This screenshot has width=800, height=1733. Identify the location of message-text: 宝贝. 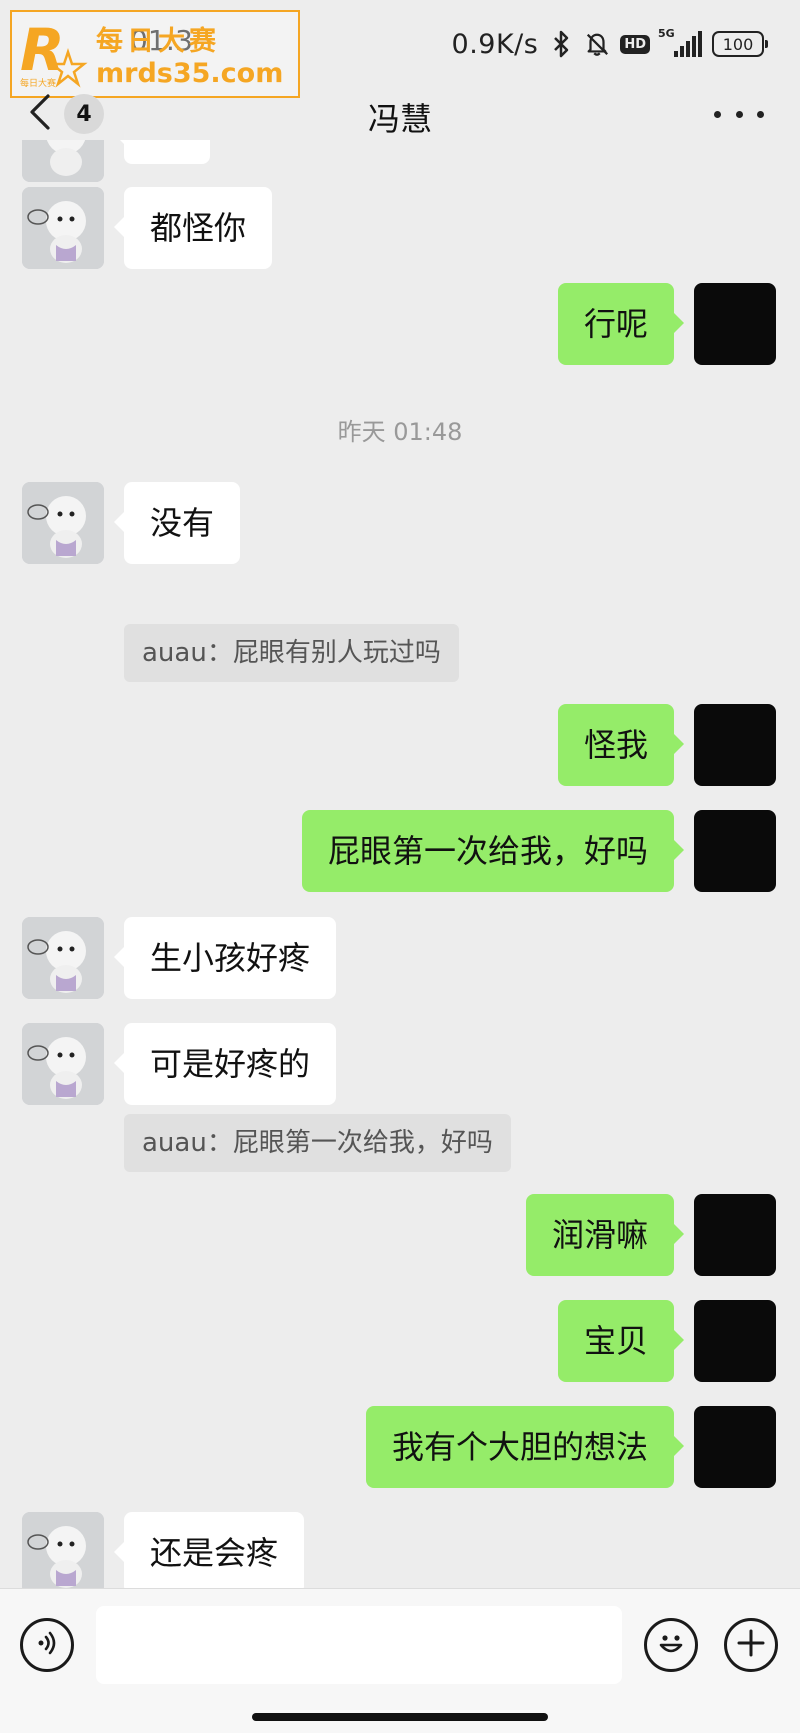
(615, 1341).